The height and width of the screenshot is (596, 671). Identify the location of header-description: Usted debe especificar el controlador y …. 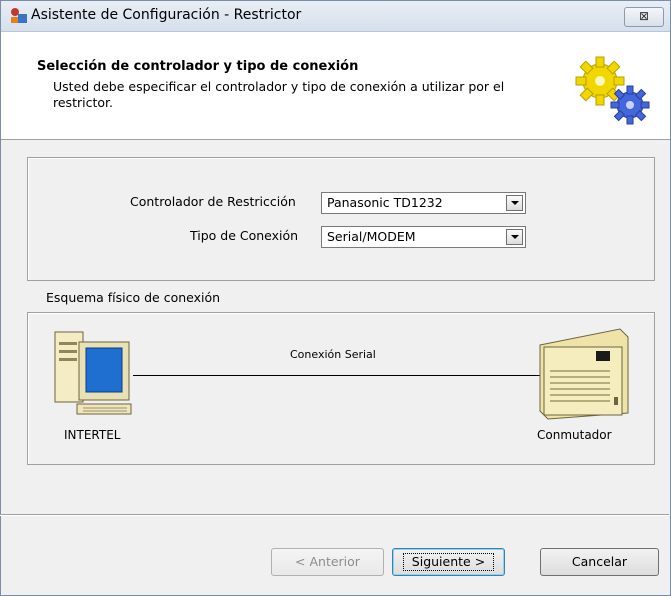
(279, 94).